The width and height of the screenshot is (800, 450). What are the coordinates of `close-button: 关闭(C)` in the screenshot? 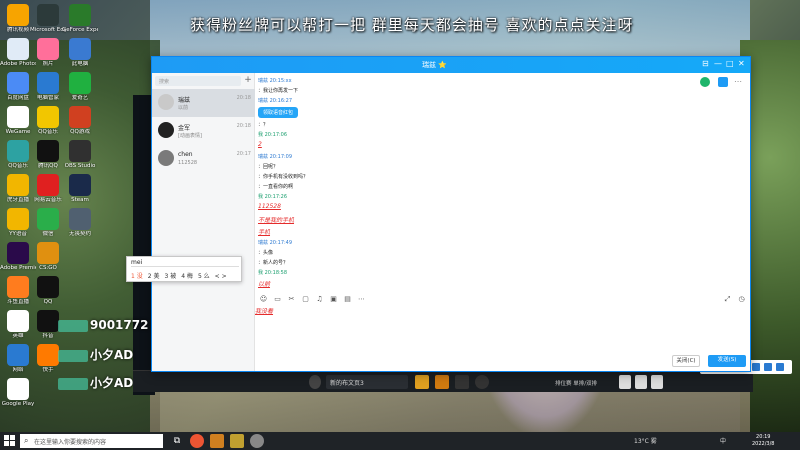 It's located at (686, 361).